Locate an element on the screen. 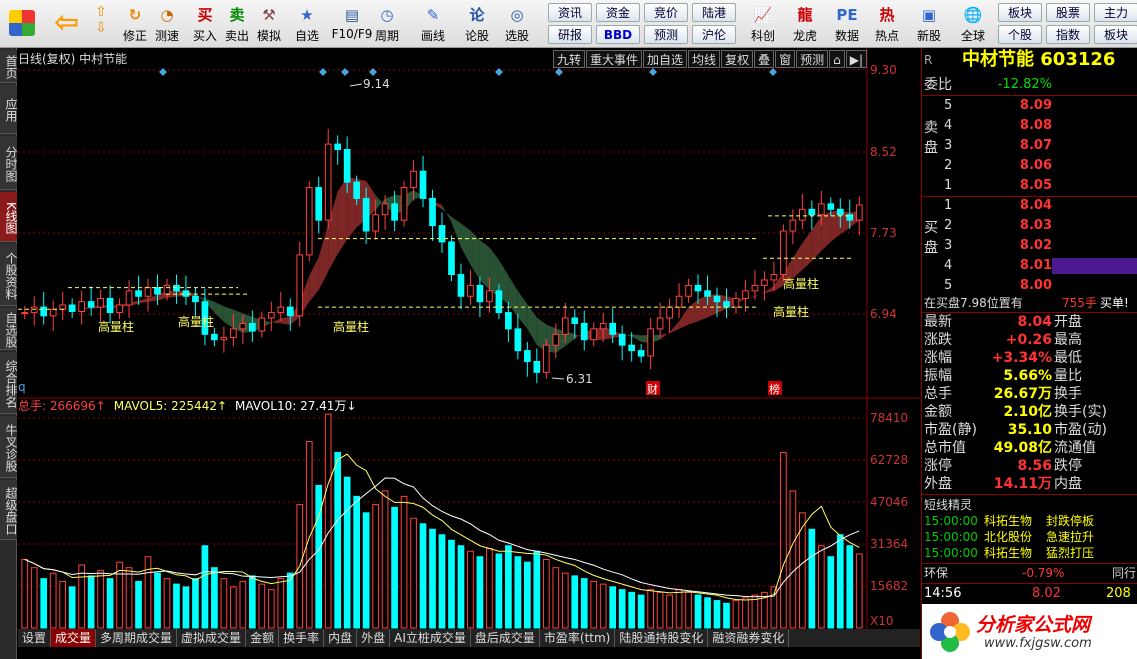 The width and height of the screenshot is (1137, 659). sell-level-row: 1 8.05 is located at coordinates (1029, 186).